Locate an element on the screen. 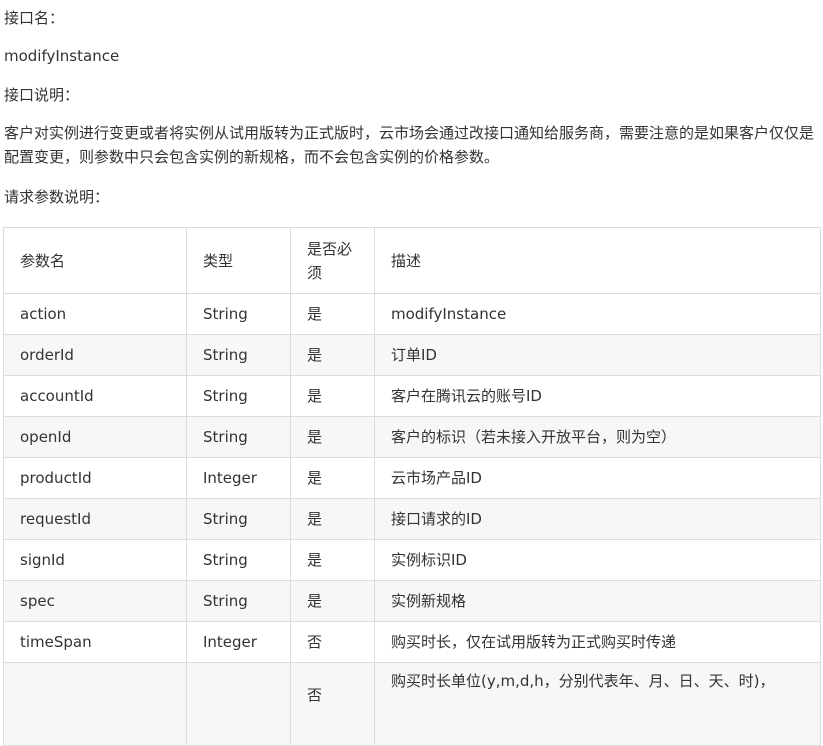 The width and height of the screenshot is (823, 746). cell-name: orderId is located at coordinates (95, 355).